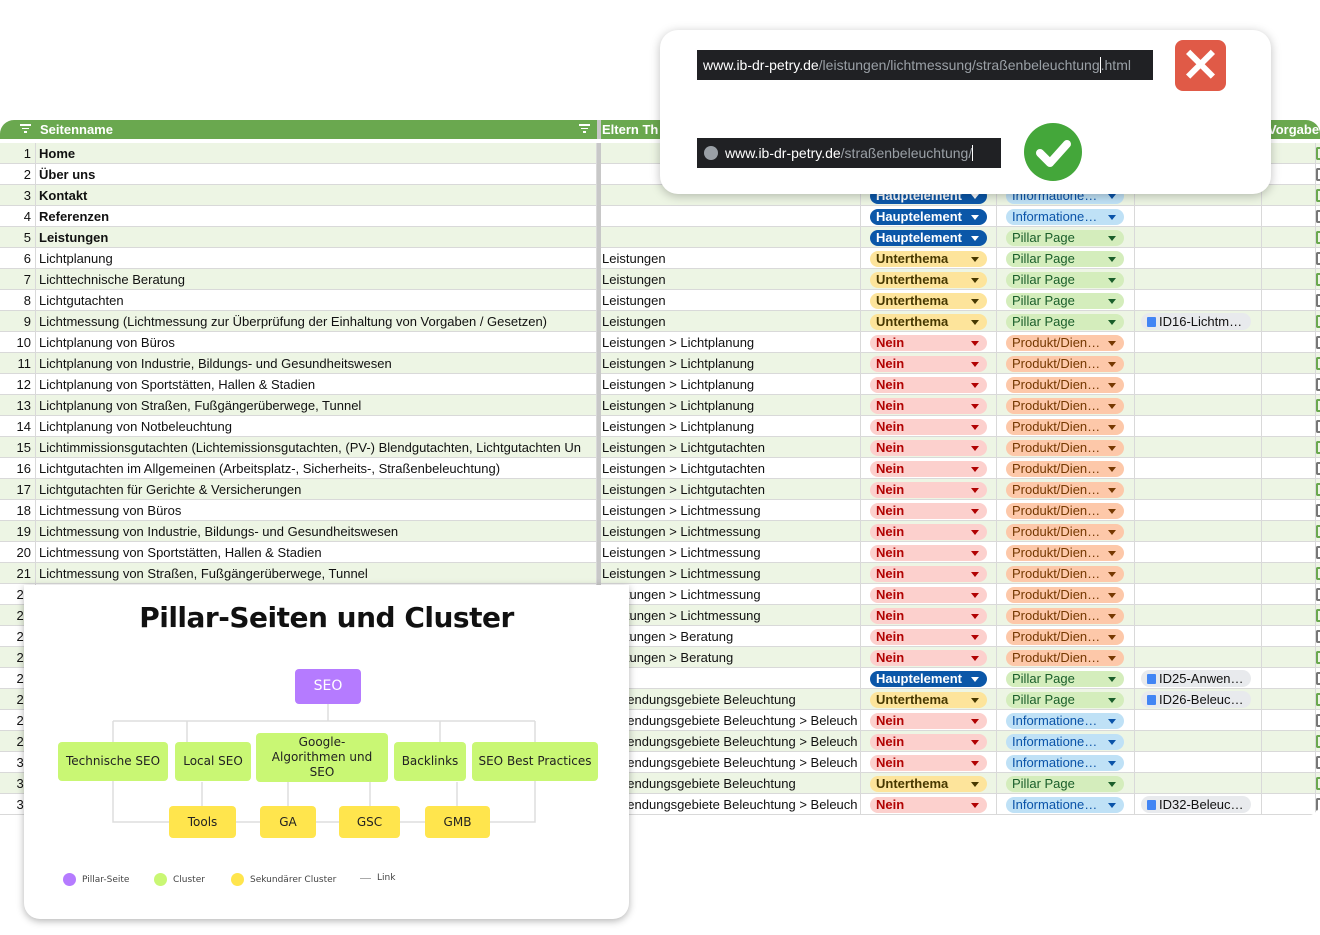 The height and width of the screenshot is (935, 1320). I want to click on row-number: 7, so click(18, 279).